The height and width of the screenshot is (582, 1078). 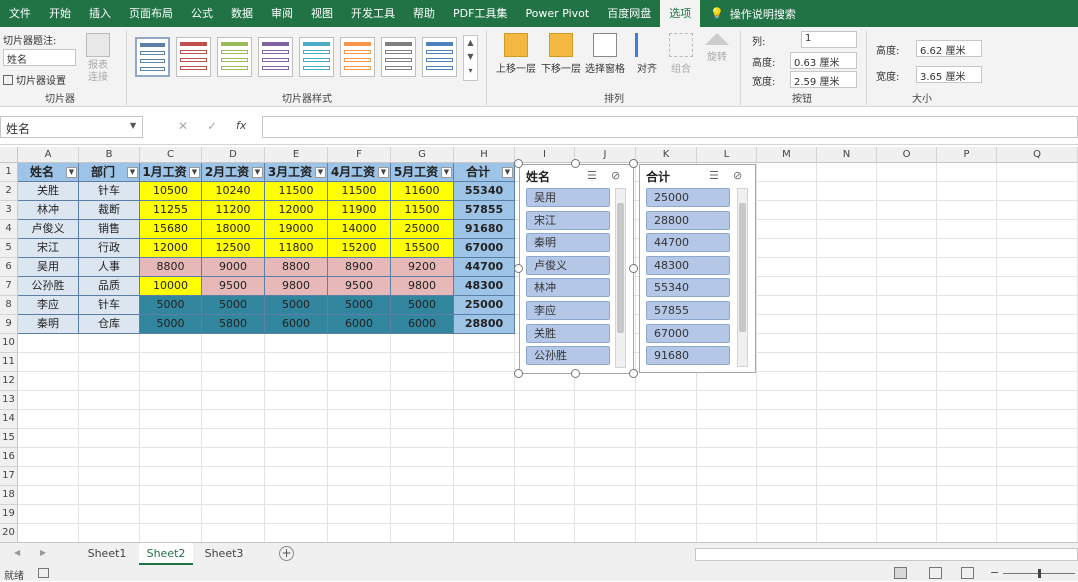 What do you see at coordinates (286, 553) in the screenshot?
I see `add-sheet-icon: +` at bounding box center [286, 553].